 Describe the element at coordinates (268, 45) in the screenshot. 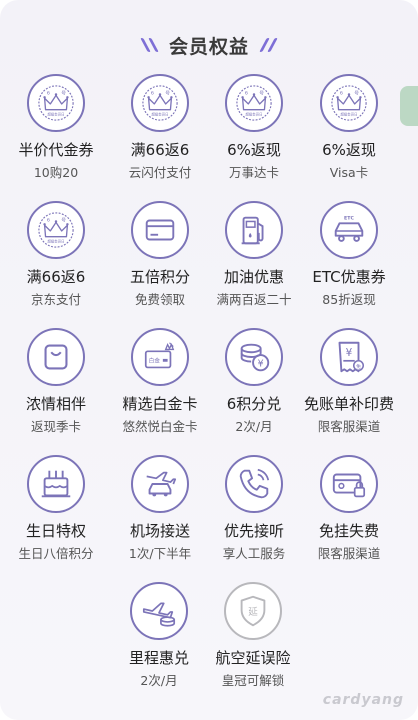

I see `right-slash-decoration` at that location.